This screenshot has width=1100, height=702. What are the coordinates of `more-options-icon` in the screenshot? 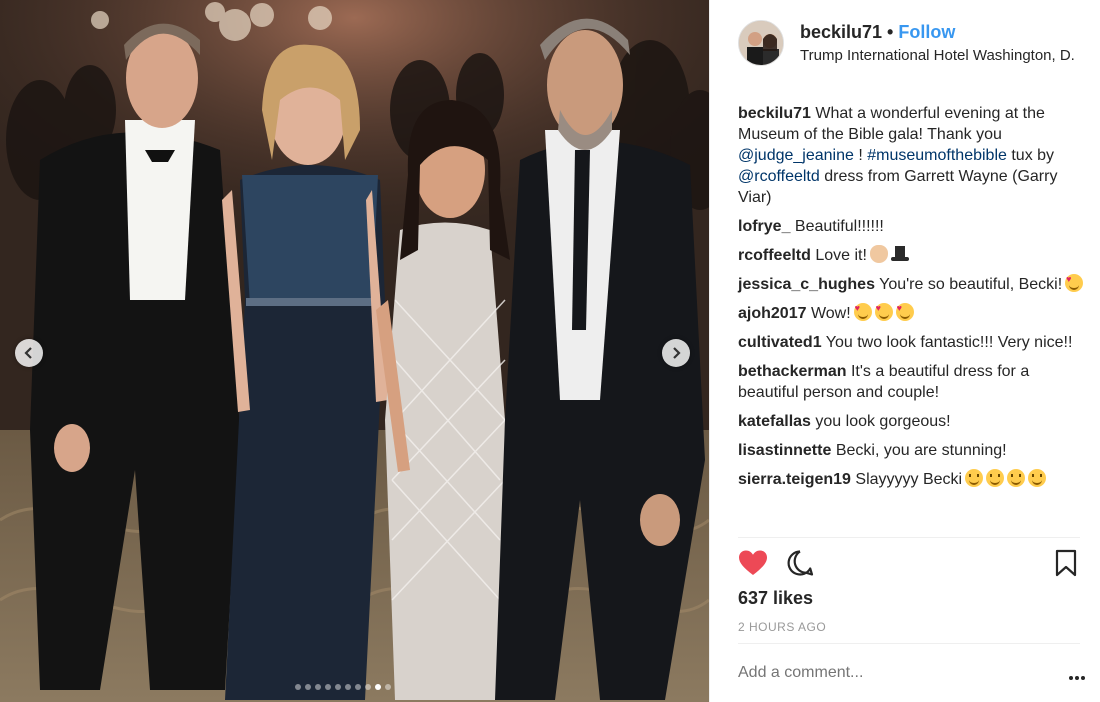 It's located at (1077, 678).